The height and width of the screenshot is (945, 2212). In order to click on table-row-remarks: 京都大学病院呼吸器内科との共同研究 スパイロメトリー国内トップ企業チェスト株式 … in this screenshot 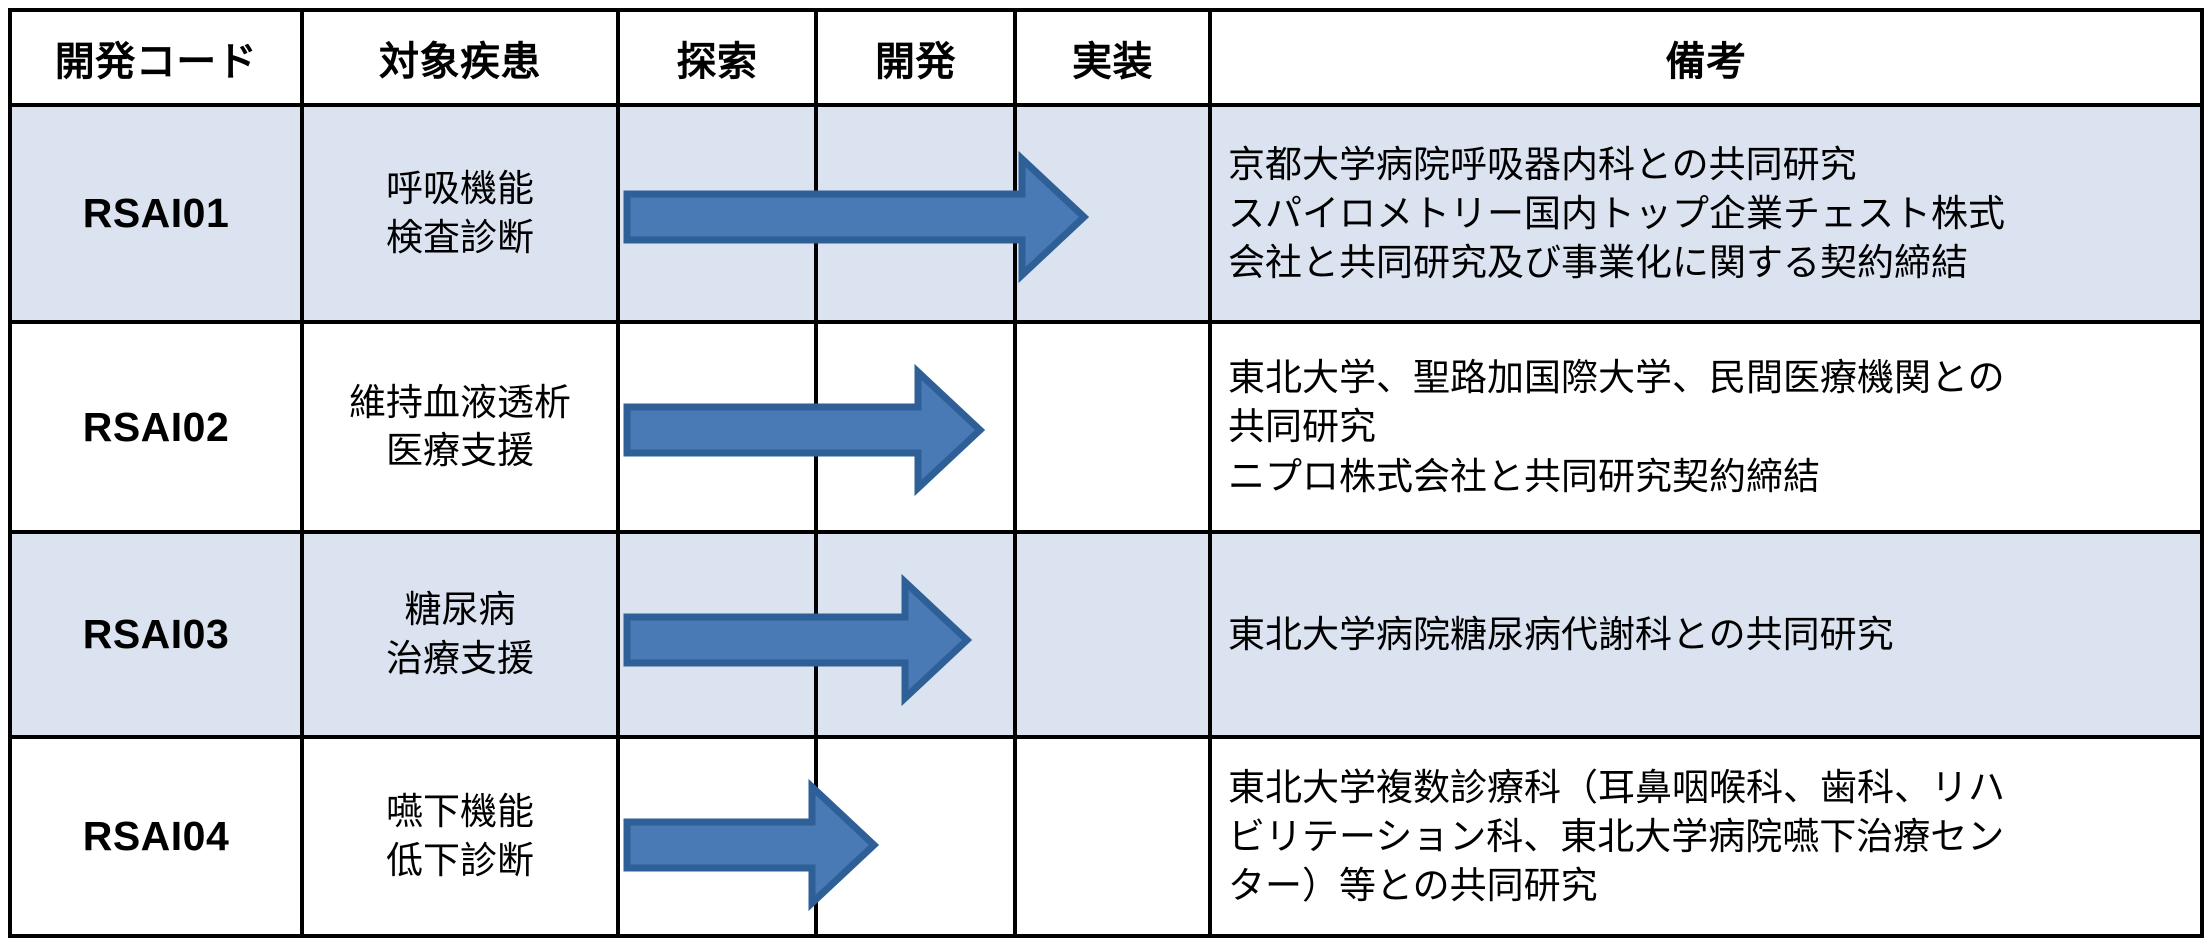, I will do `click(1706, 215)`.